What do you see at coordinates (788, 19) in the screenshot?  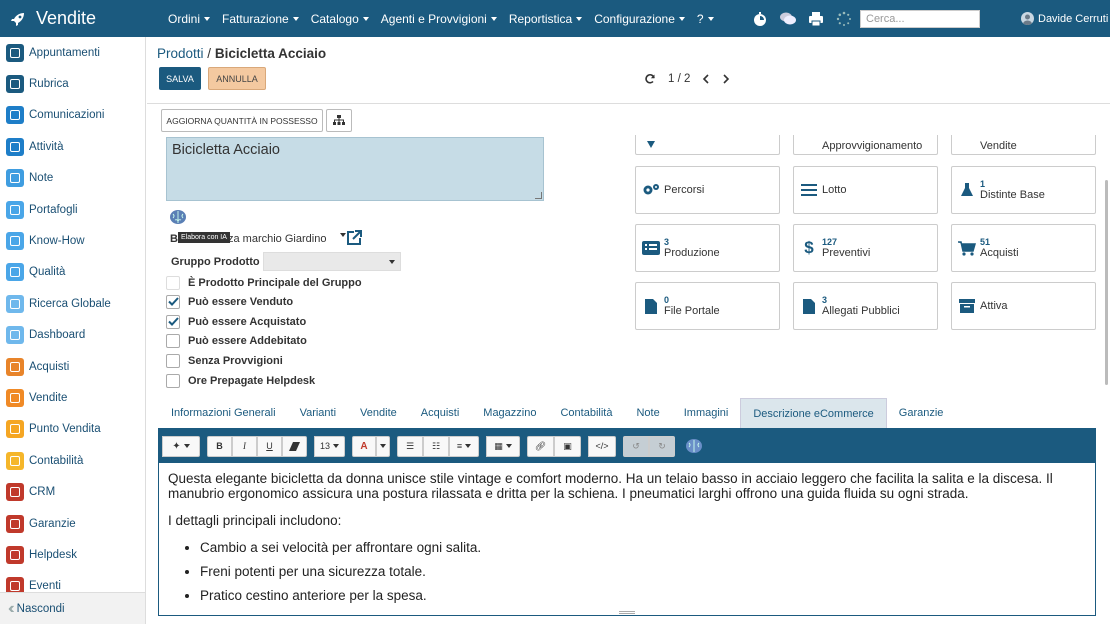 I see `chat-icon` at bounding box center [788, 19].